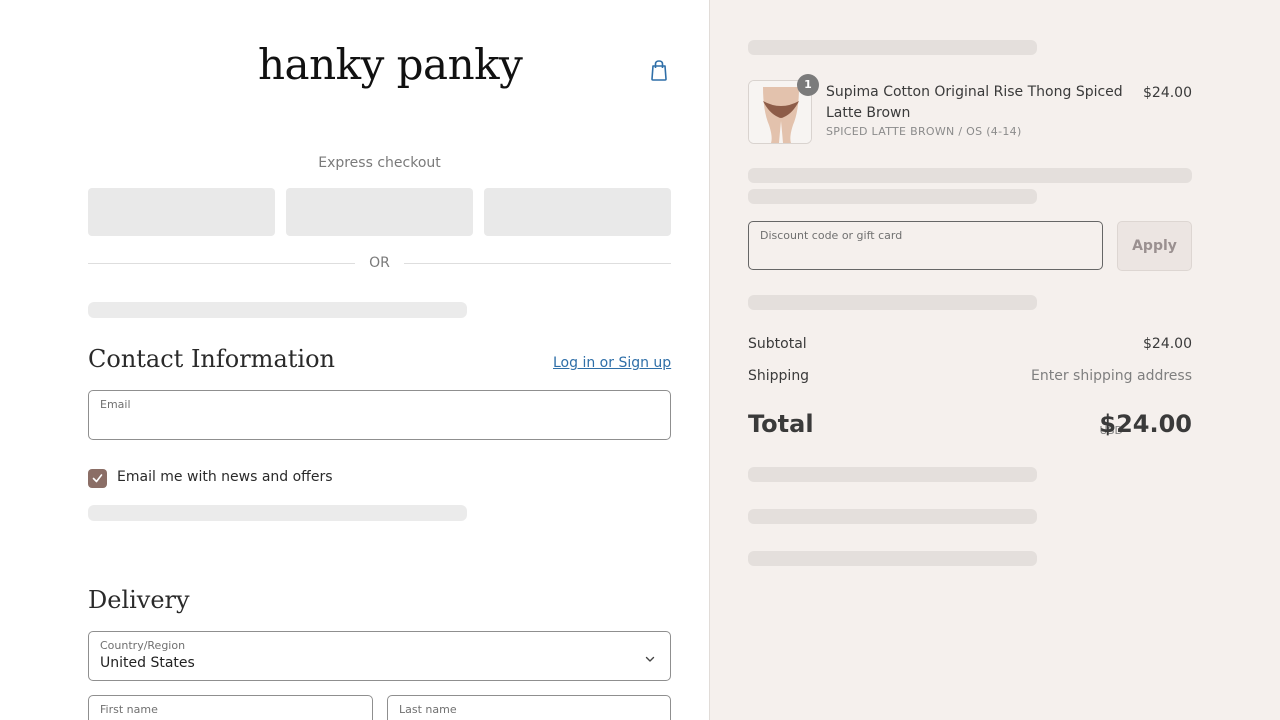 This screenshot has width=1280, height=720. Describe the element at coordinates (1111, 376) in the screenshot. I see `shipping-value: Enter shipping address` at that location.